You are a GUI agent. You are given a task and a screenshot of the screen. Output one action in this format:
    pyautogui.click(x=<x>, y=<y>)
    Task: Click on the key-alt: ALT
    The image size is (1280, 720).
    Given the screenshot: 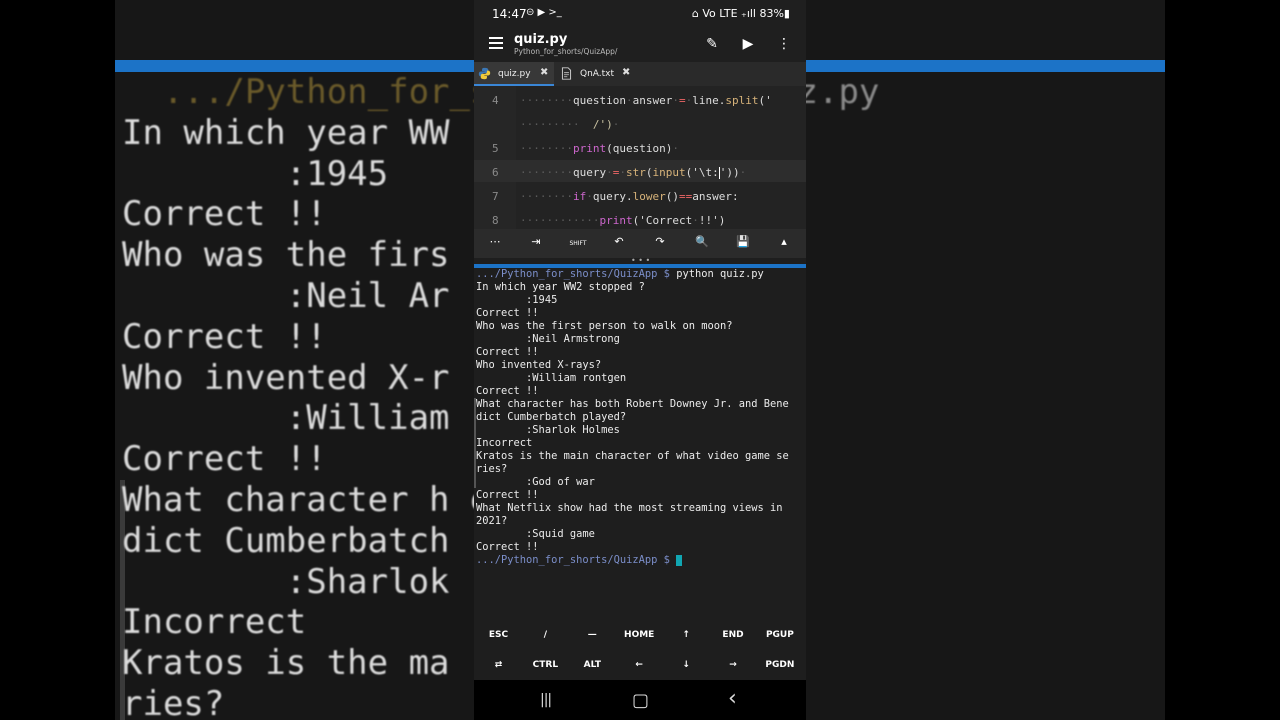 What is the action you would take?
    pyautogui.click(x=592, y=665)
    